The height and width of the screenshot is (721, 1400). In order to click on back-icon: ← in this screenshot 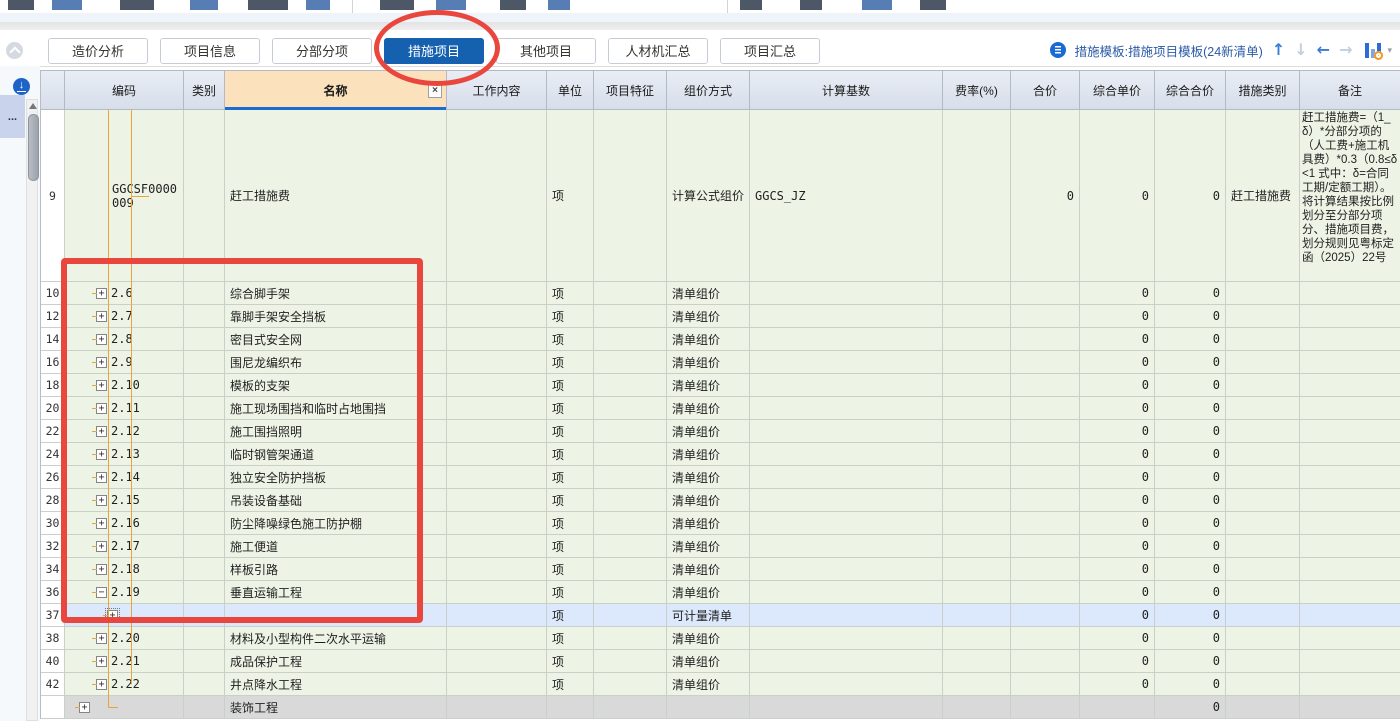, I will do `click(1323, 50)`.